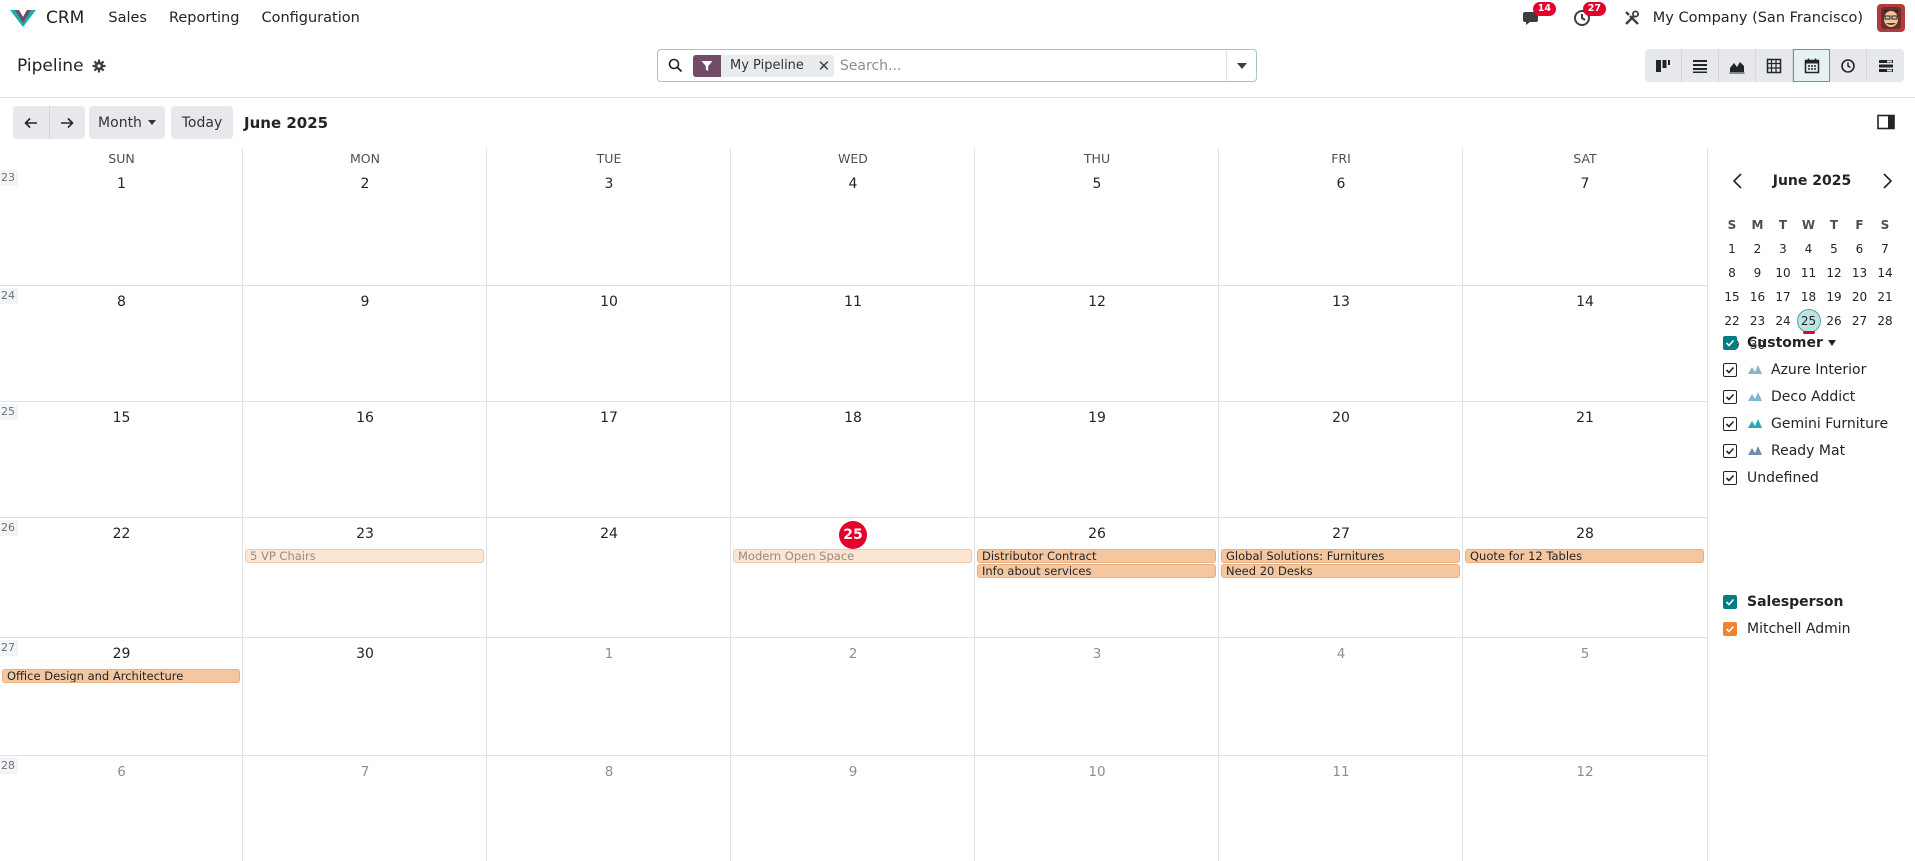 This screenshot has width=1915, height=861. I want to click on activities-button: 27, so click(1589, 15).